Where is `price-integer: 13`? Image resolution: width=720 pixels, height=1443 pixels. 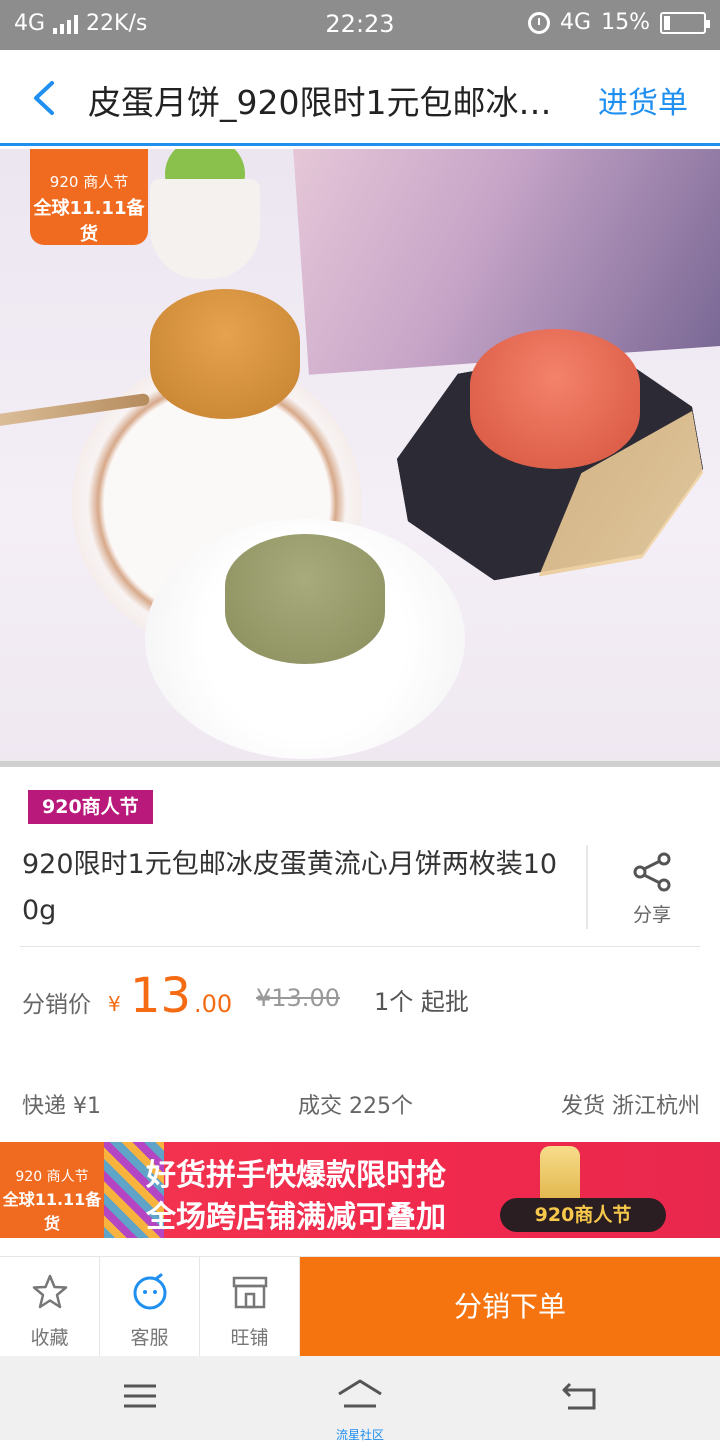
price-integer: 13 is located at coordinates (161, 996).